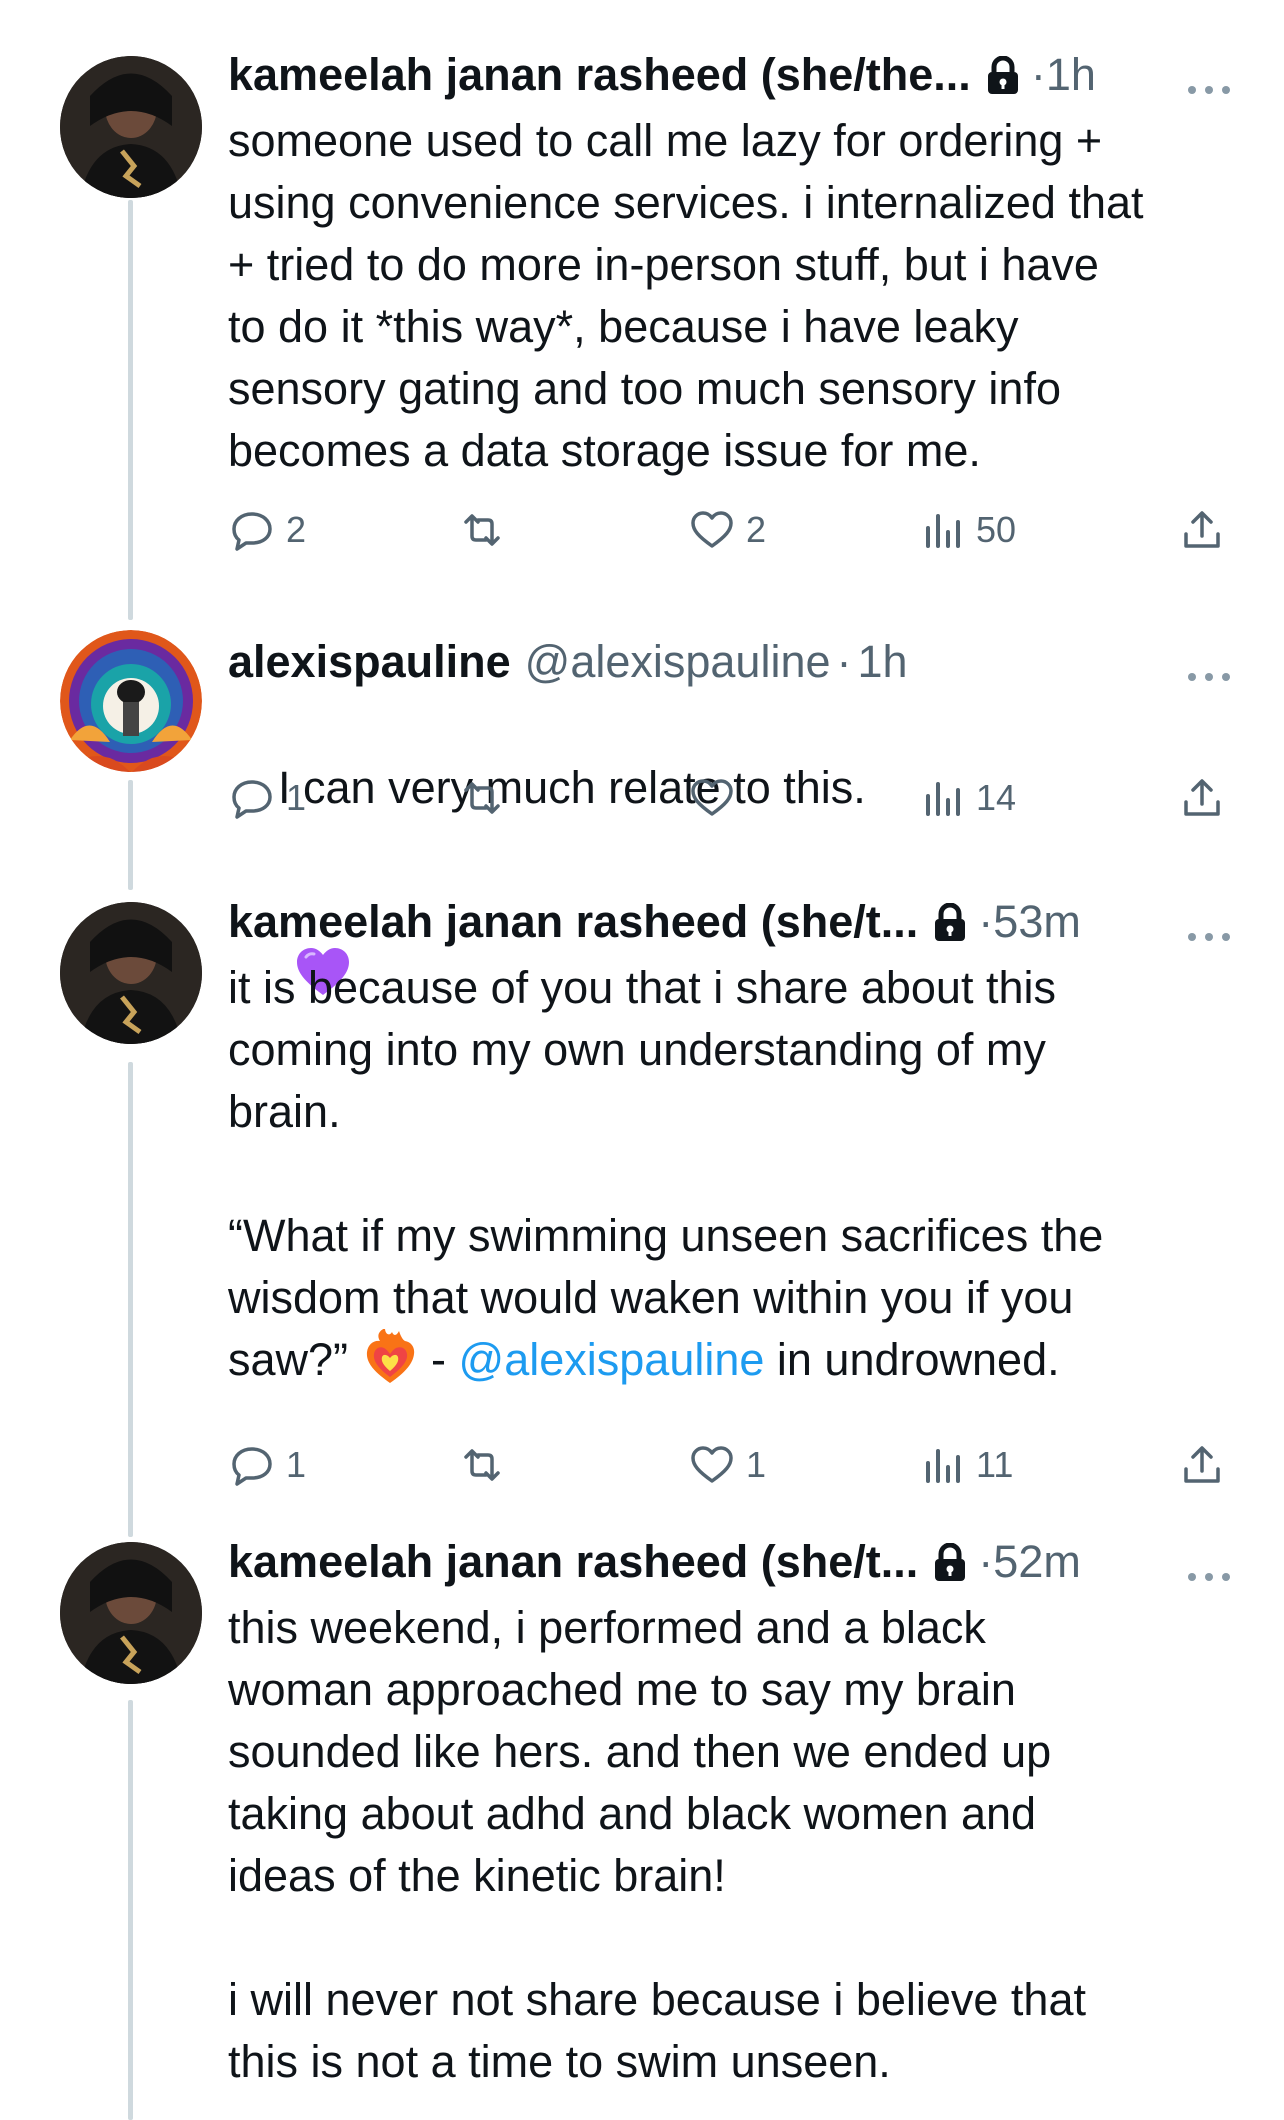  What do you see at coordinates (967, 530) in the screenshot?
I see `views-button: 50` at bounding box center [967, 530].